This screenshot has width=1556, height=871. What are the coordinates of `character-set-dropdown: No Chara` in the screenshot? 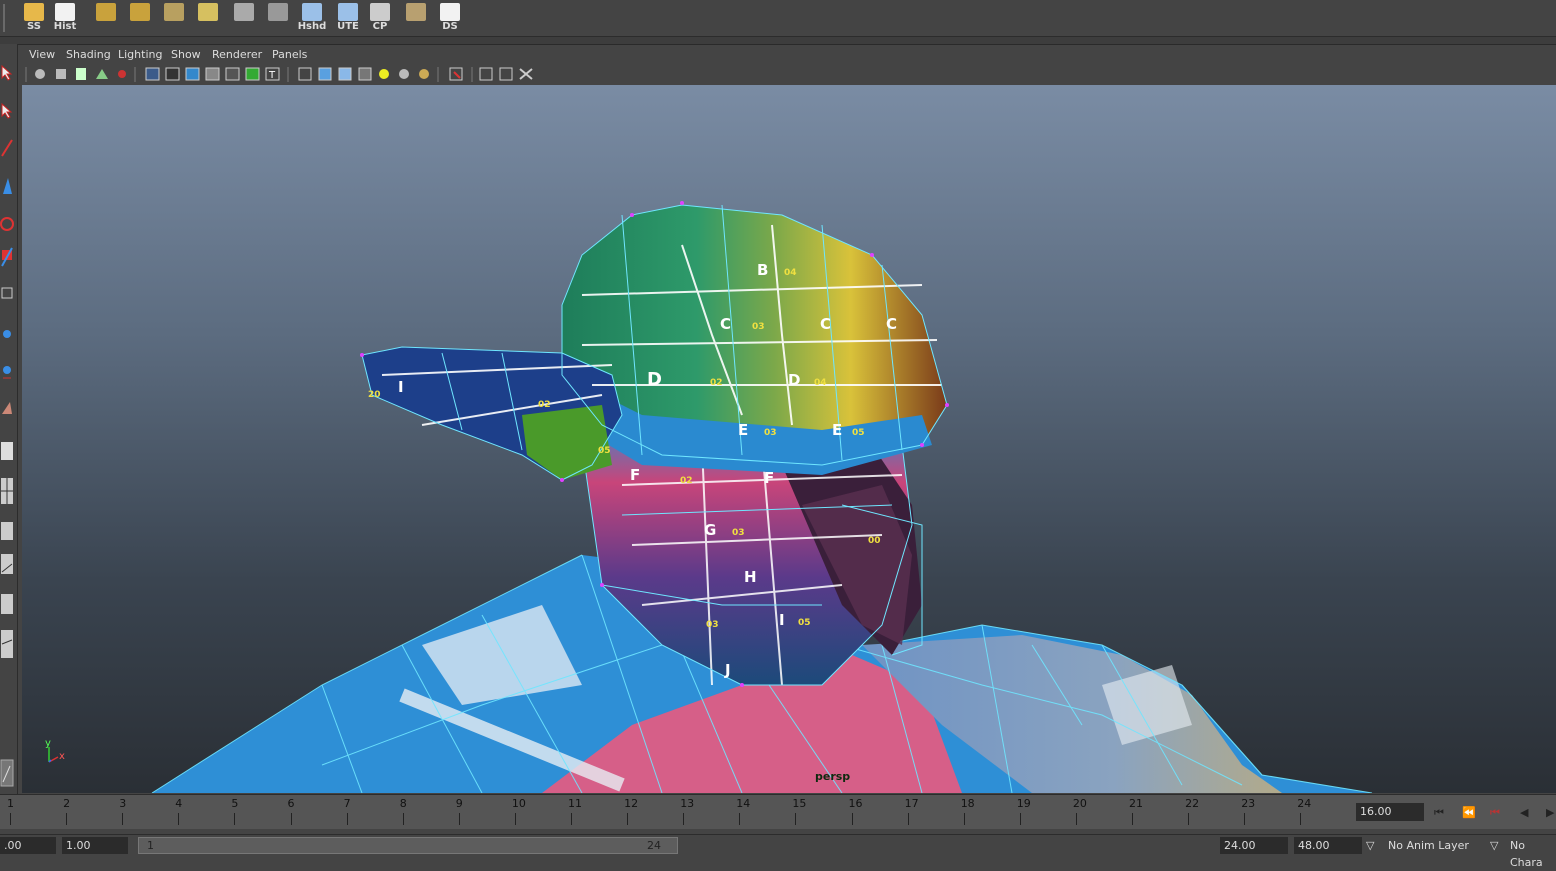 It's located at (1533, 853).